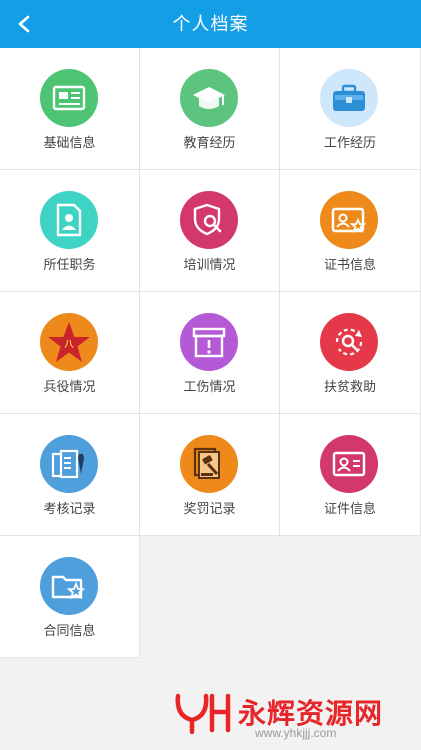 The image size is (421, 750). What do you see at coordinates (69, 630) in the screenshot?
I see `menu-item-label: 合同信息` at bounding box center [69, 630].